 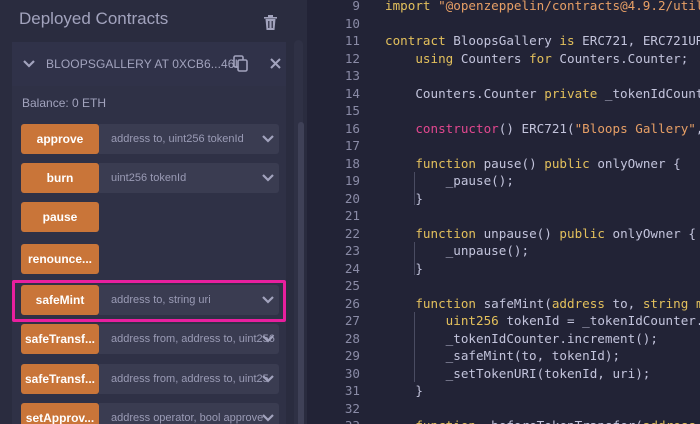 I want to click on line-number: 28, so click(x=352, y=338).